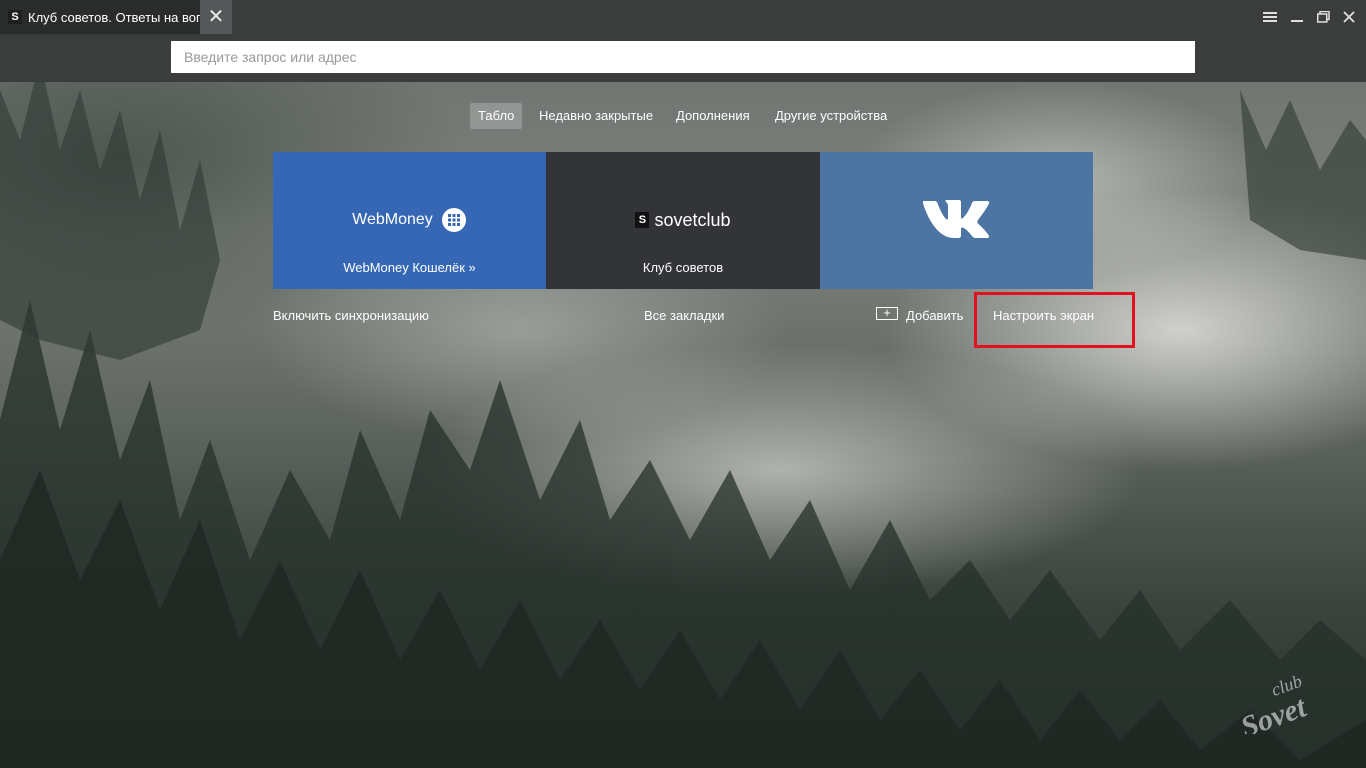  I want to click on sovetclub-logo: S sovetclub, so click(683, 220).